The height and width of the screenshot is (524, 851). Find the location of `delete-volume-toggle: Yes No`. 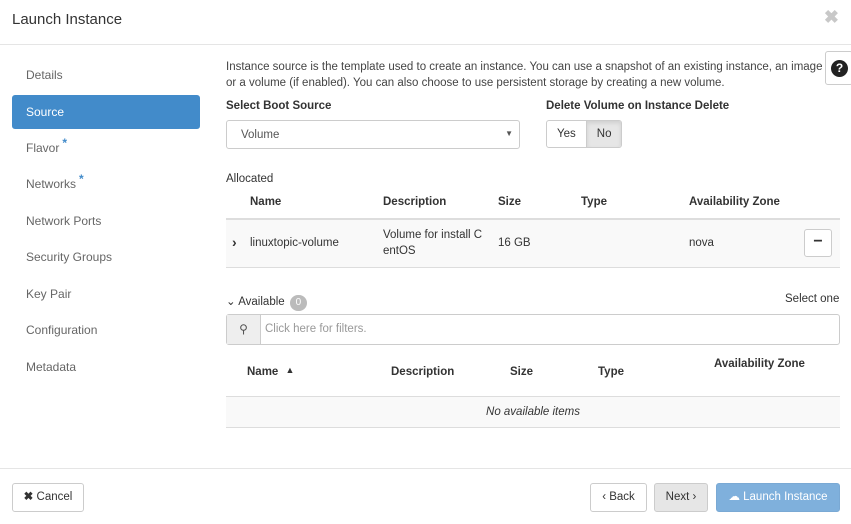

delete-volume-toggle: Yes No is located at coordinates (584, 134).